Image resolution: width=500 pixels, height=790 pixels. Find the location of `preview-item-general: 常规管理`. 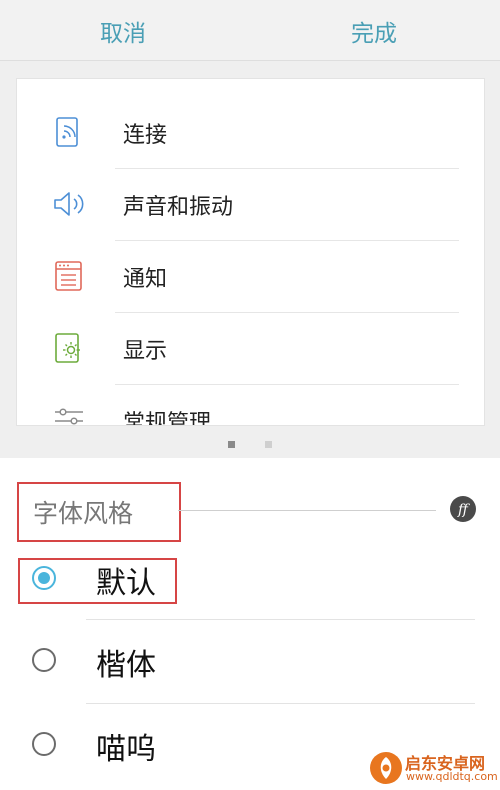

preview-item-general: 常规管理 is located at coordinates (250, 405).